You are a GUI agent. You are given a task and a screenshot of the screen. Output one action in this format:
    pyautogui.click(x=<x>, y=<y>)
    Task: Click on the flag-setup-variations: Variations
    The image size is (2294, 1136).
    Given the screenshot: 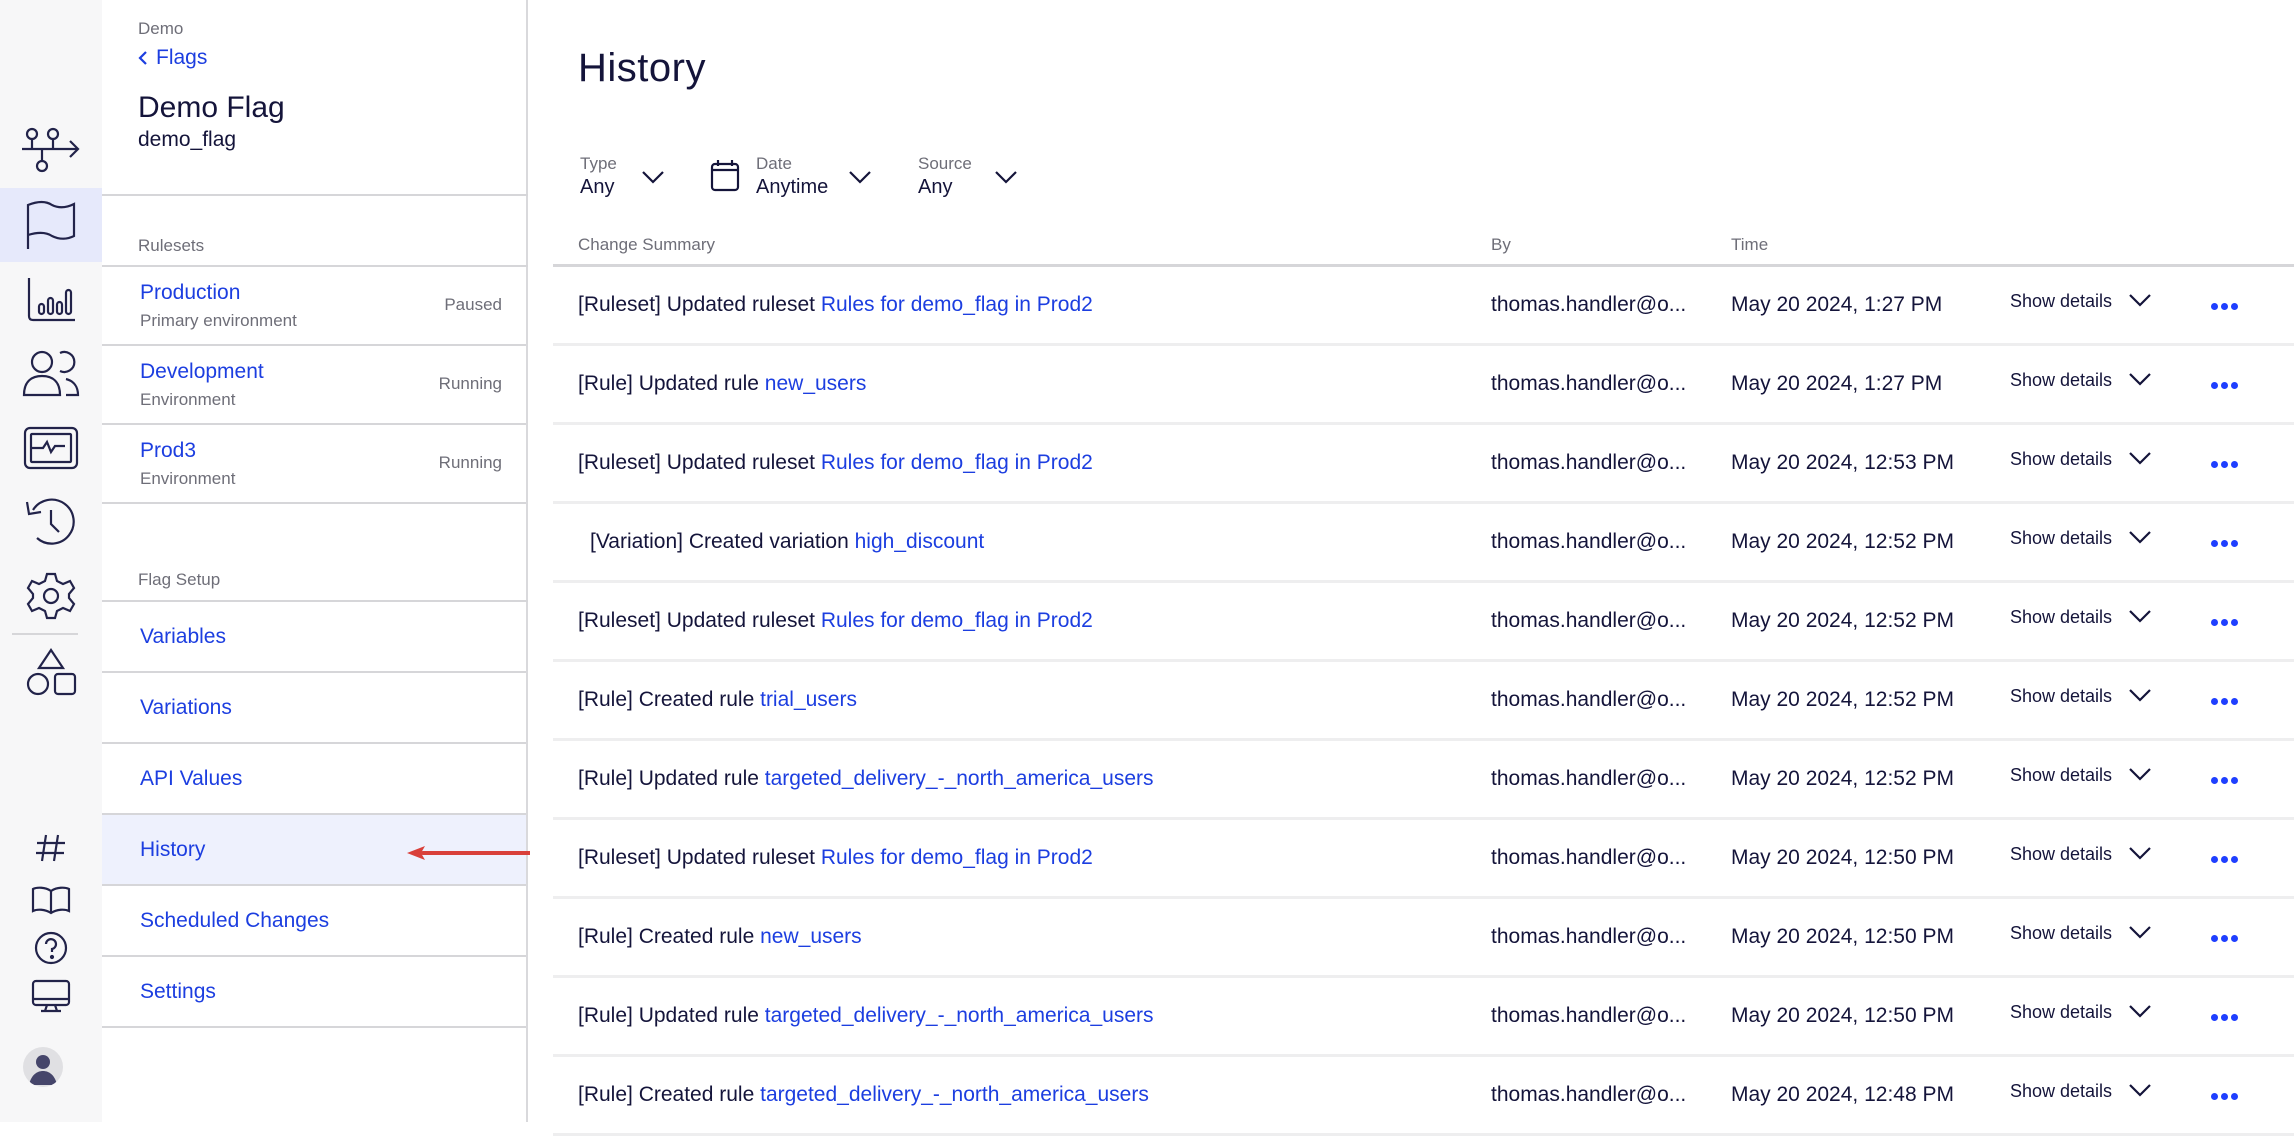 What is the action you would take?
    pyautogui.click(x=314, y=708)
    